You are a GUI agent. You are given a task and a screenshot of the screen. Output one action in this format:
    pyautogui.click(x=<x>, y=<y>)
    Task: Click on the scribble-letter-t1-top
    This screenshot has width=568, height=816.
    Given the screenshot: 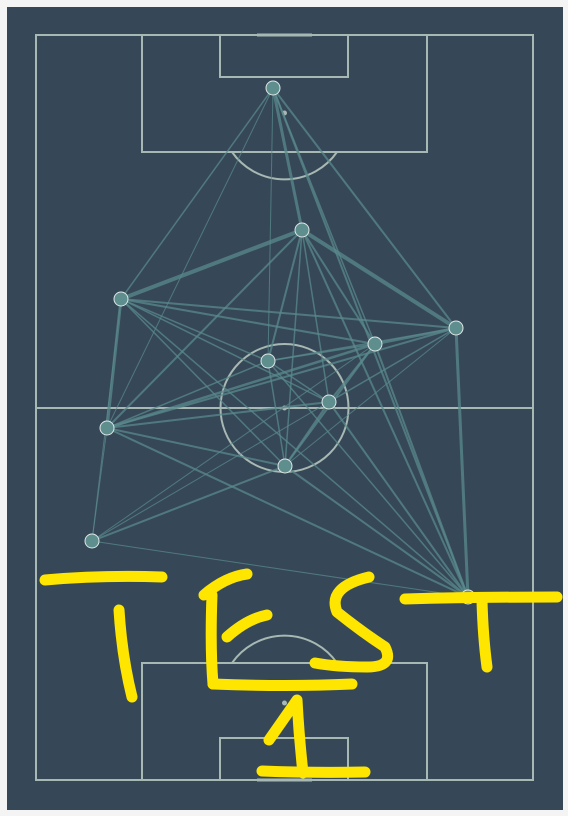 What is the action you would take?
    pyautogui.click(x=103, y=578)
    